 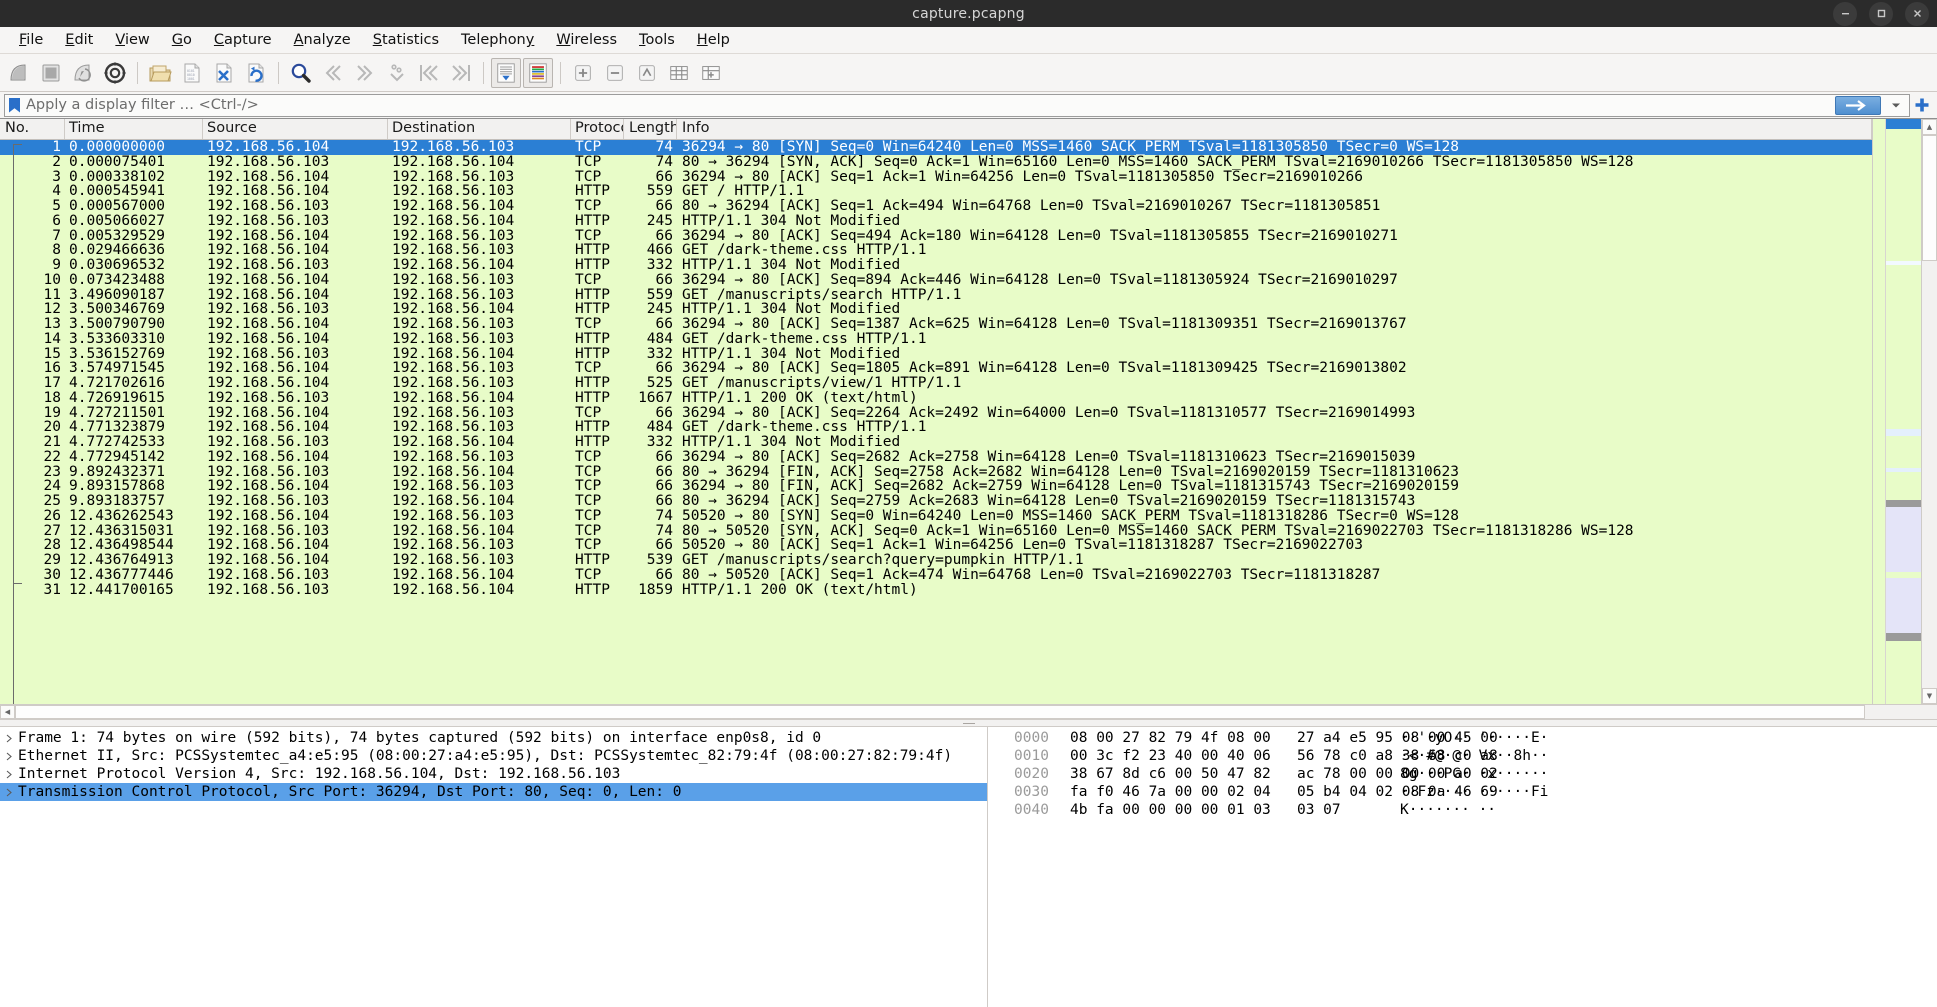 What do you see at coordinates (14, 105) in the screenshot?
I see `bookmark-icon` at bounding box center [14, 105].